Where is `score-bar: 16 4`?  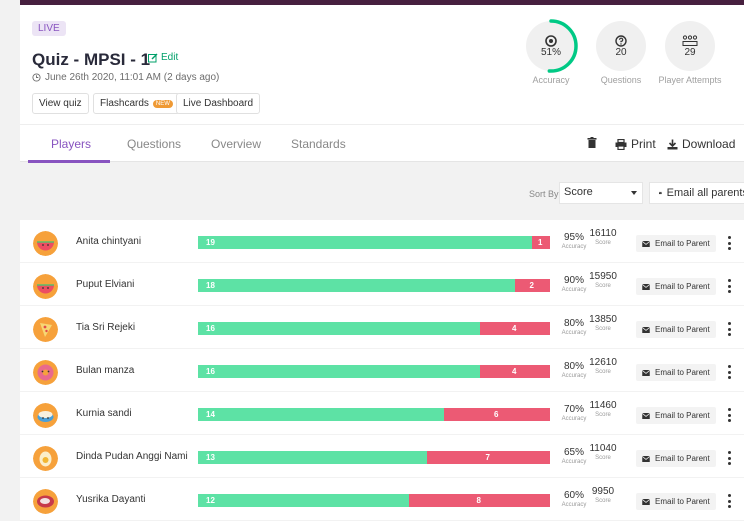 score-bar: 16 4 is located at coordinates (374, 371).